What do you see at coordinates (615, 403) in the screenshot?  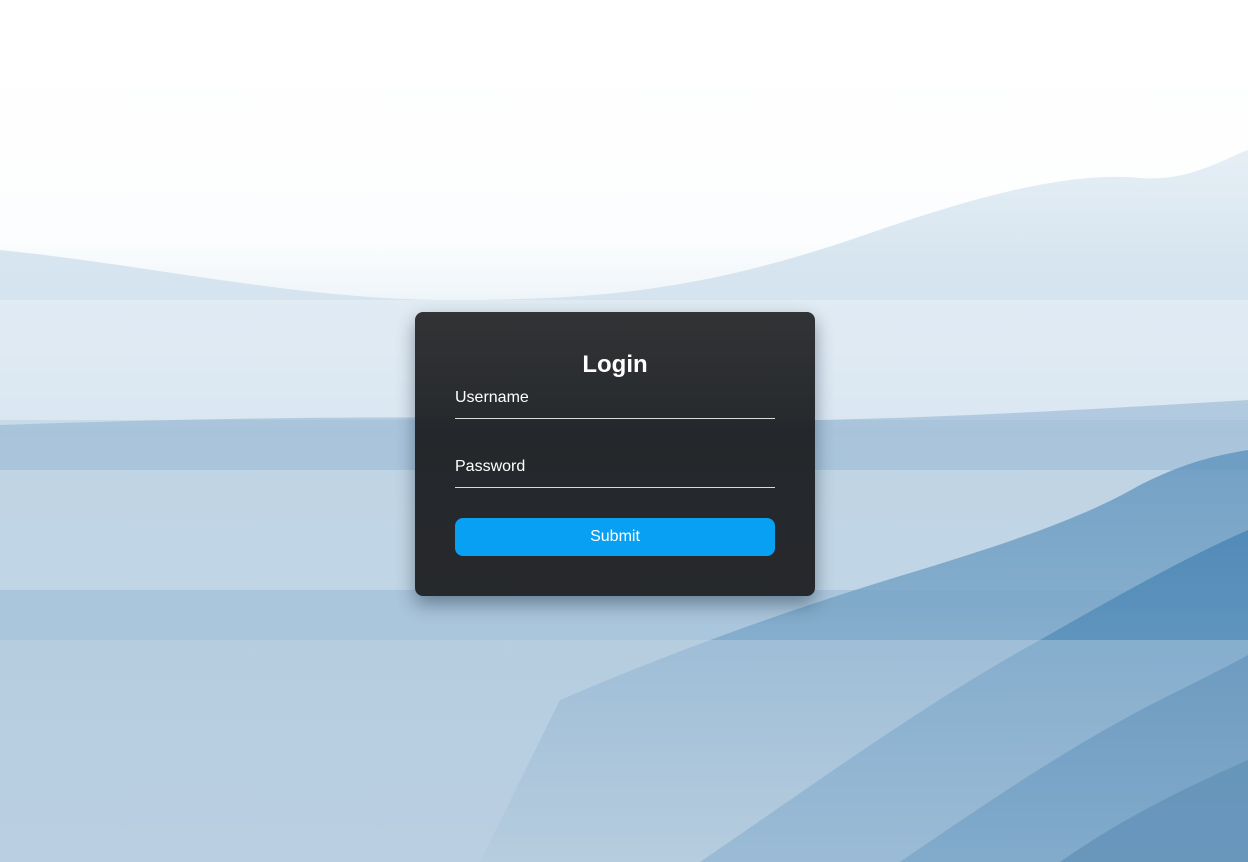 I see `username-field-group: Username` at bounding box center [615, 403].